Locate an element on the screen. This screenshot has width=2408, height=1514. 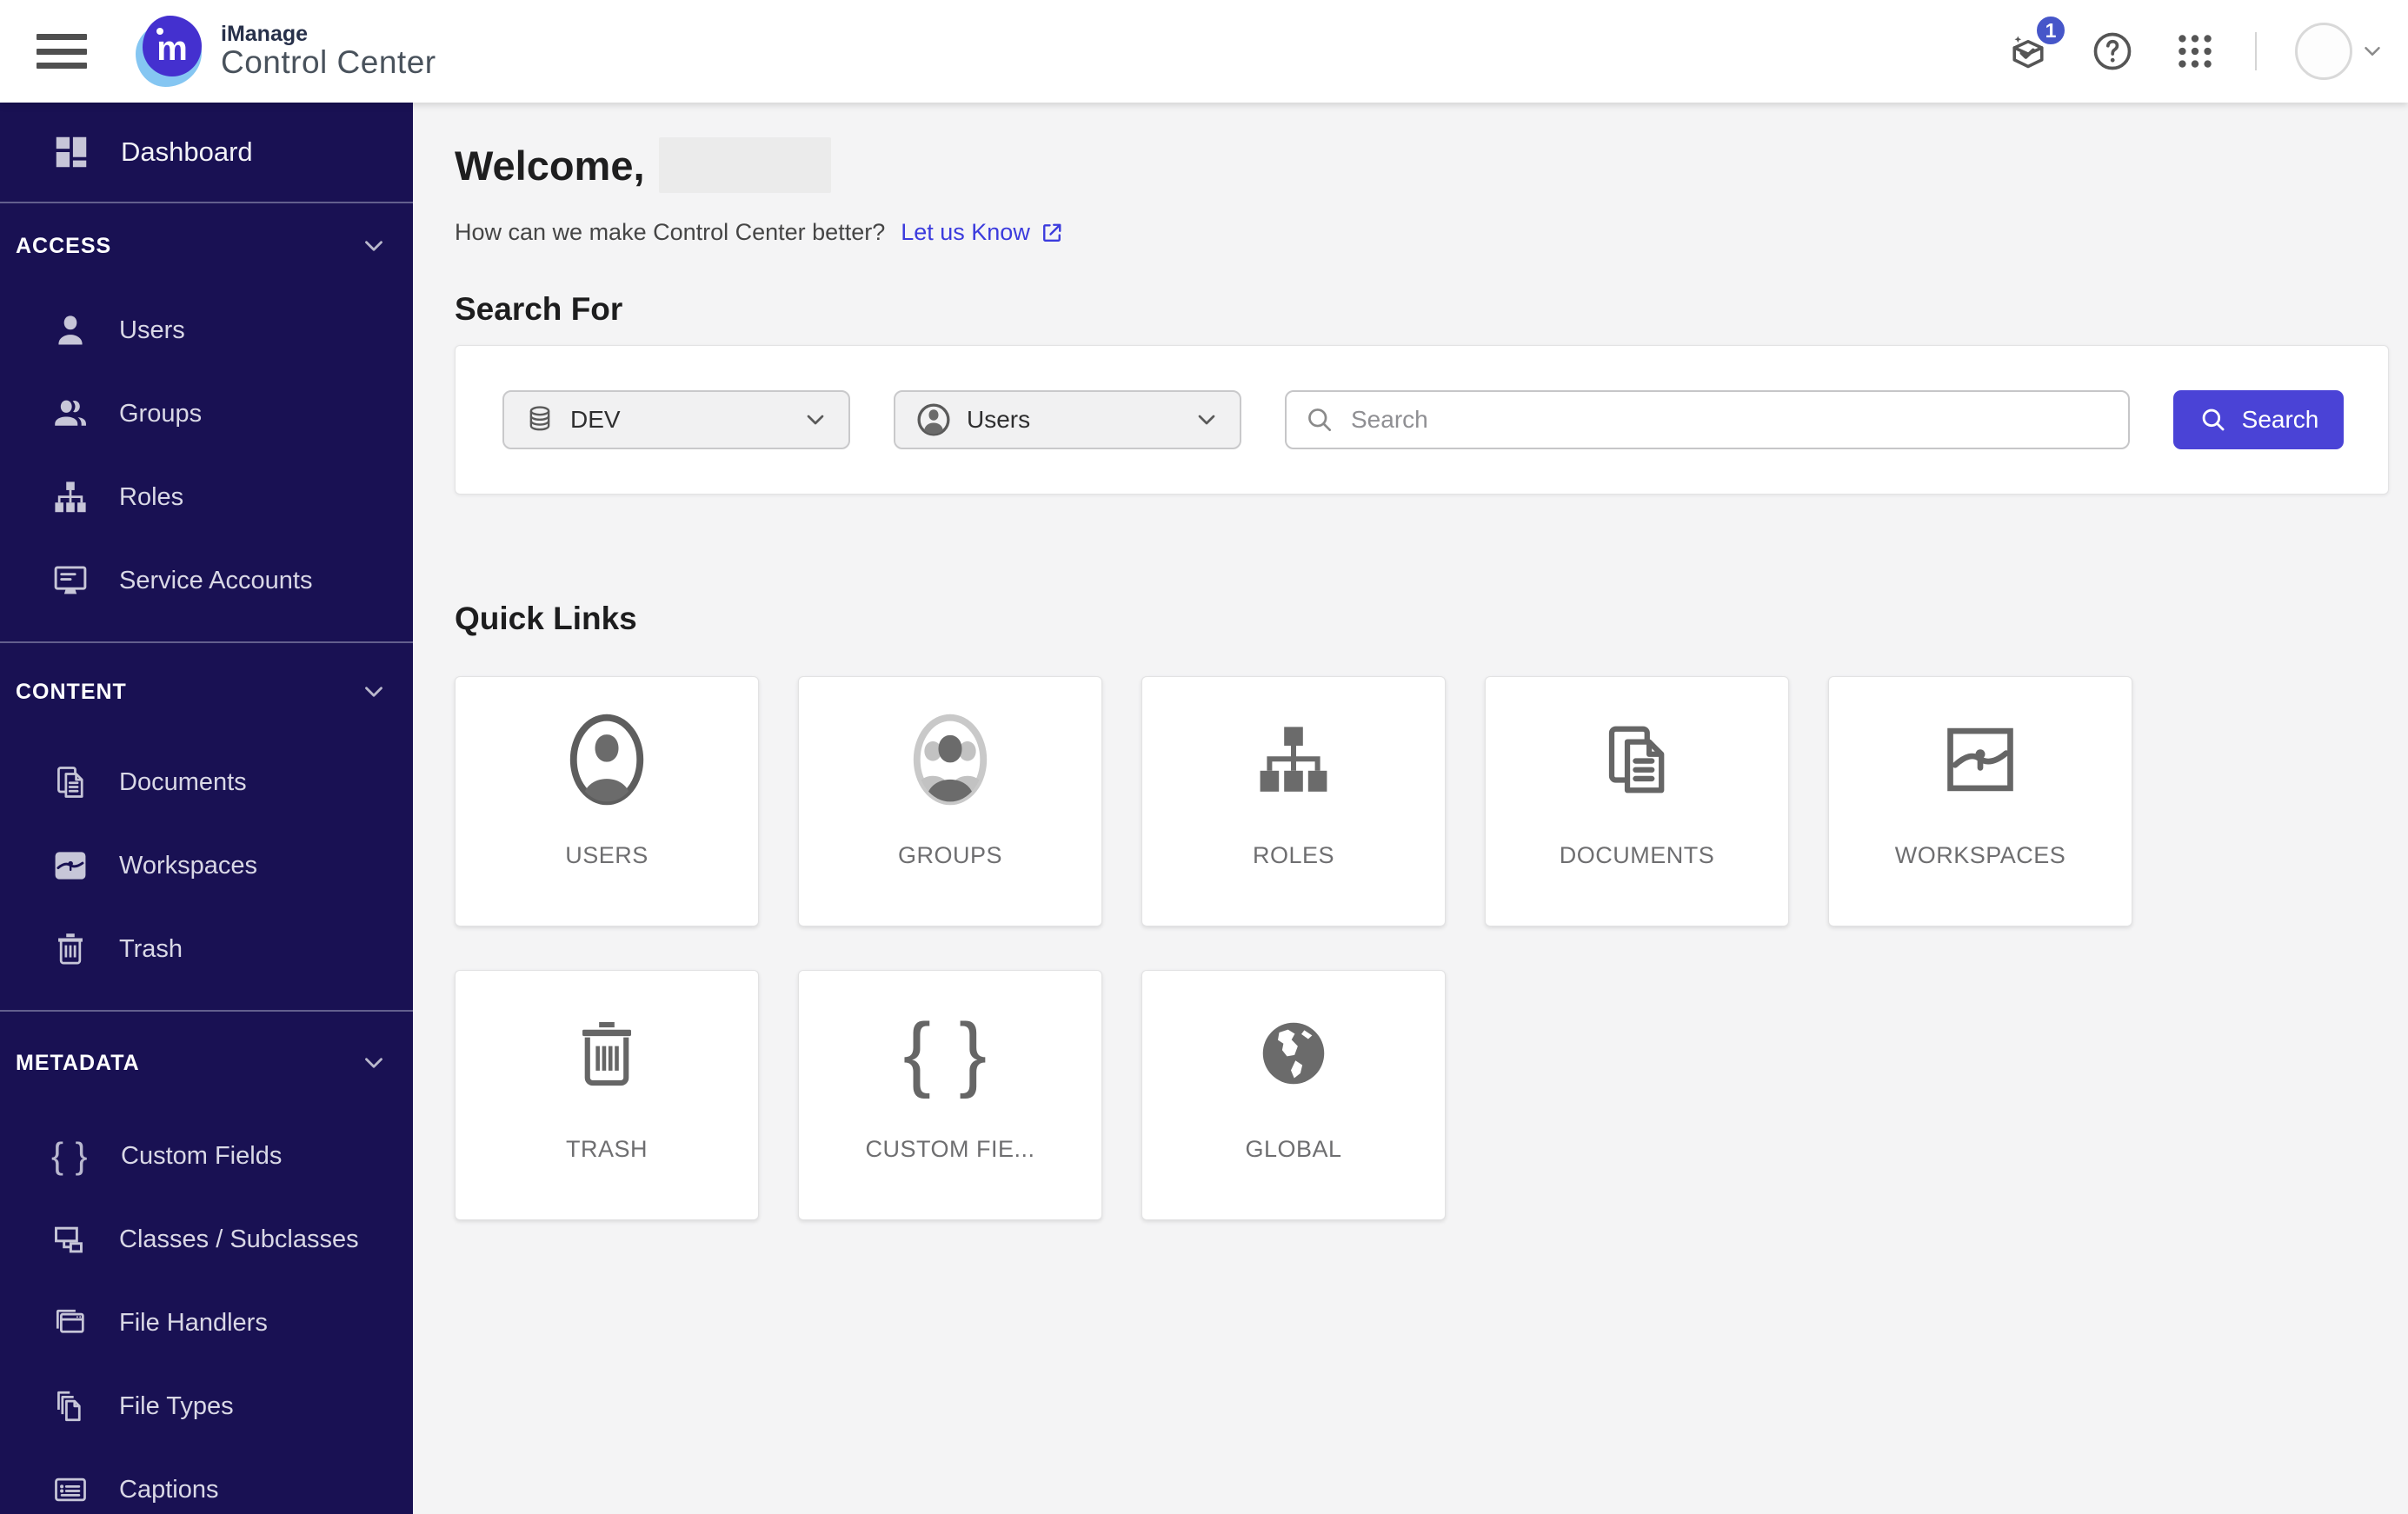
users-oval-icon is located at coordinates (950, 760).